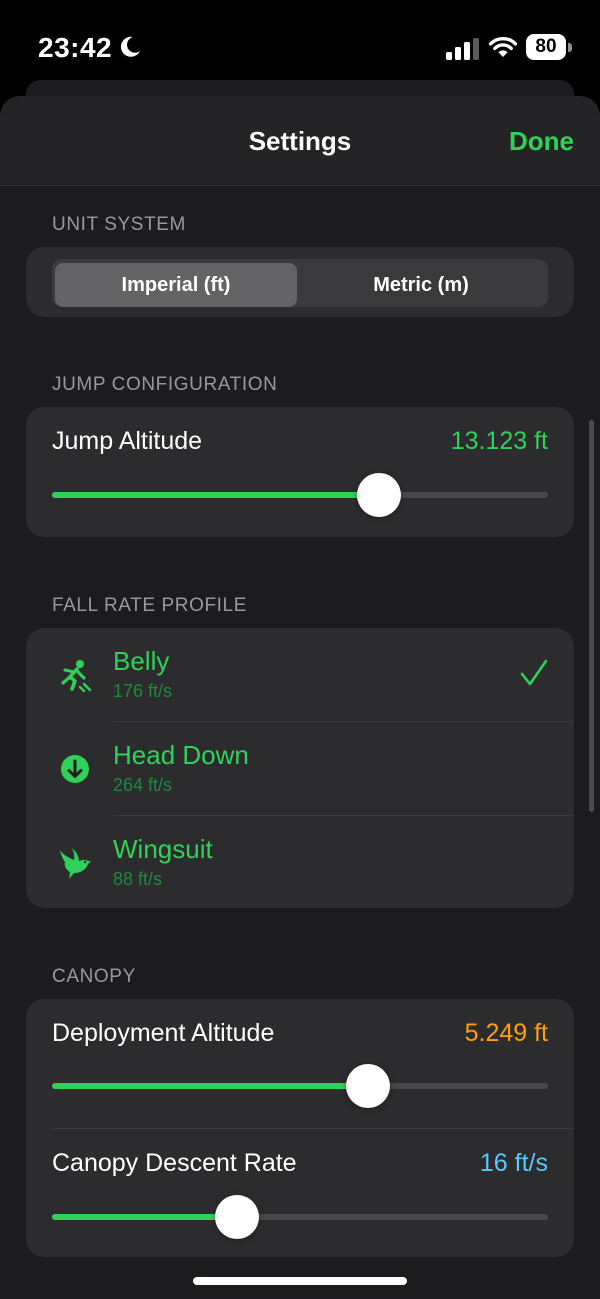 The image size is (600, 1299). What do you see at coordinates (119, 224) in the screenshot?
I see `section-header-unit-system: UNIT SYSTEM` at bounding box center [119, 224].